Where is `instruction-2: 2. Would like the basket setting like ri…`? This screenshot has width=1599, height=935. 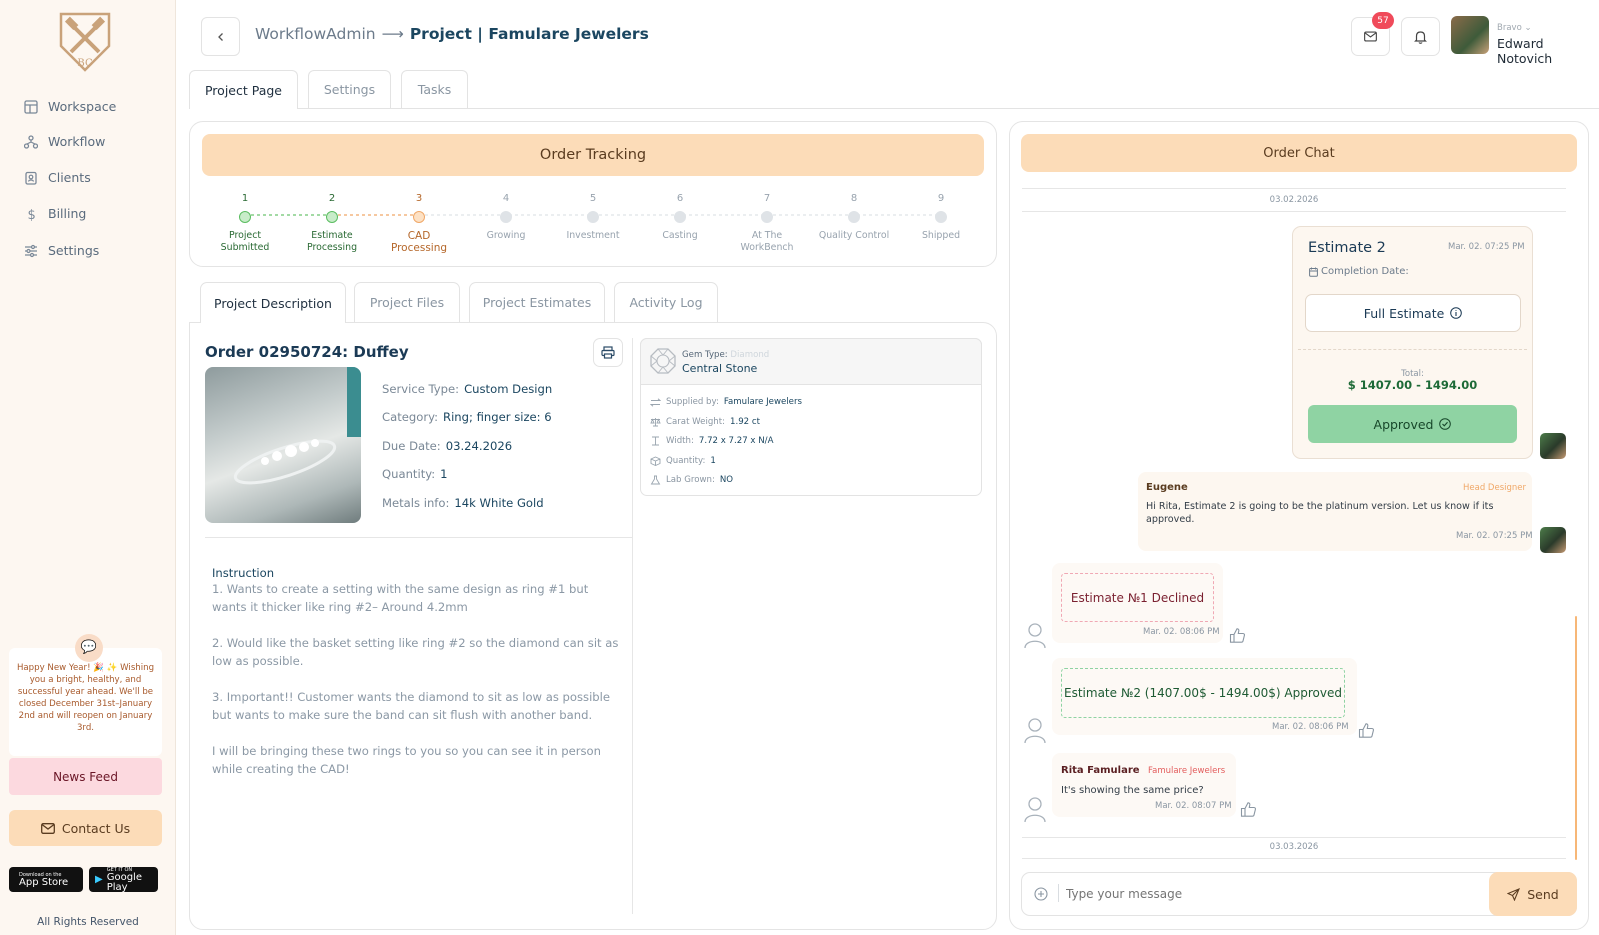 instruction-2: 2. Would like the basket setting like ri… is located at coordinates (415, 652).